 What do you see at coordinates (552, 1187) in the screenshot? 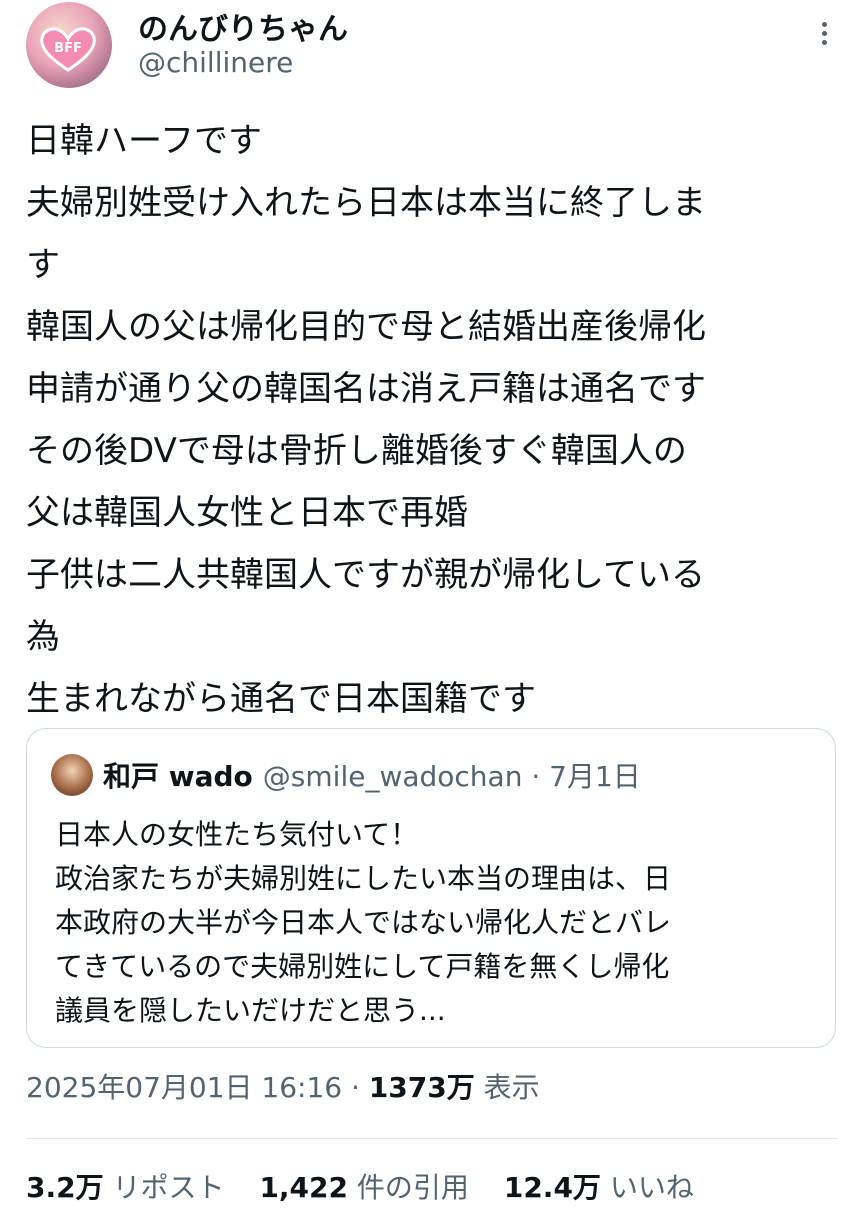
I see `likes-count: 12.4万` at bounding box center [552, 1187].